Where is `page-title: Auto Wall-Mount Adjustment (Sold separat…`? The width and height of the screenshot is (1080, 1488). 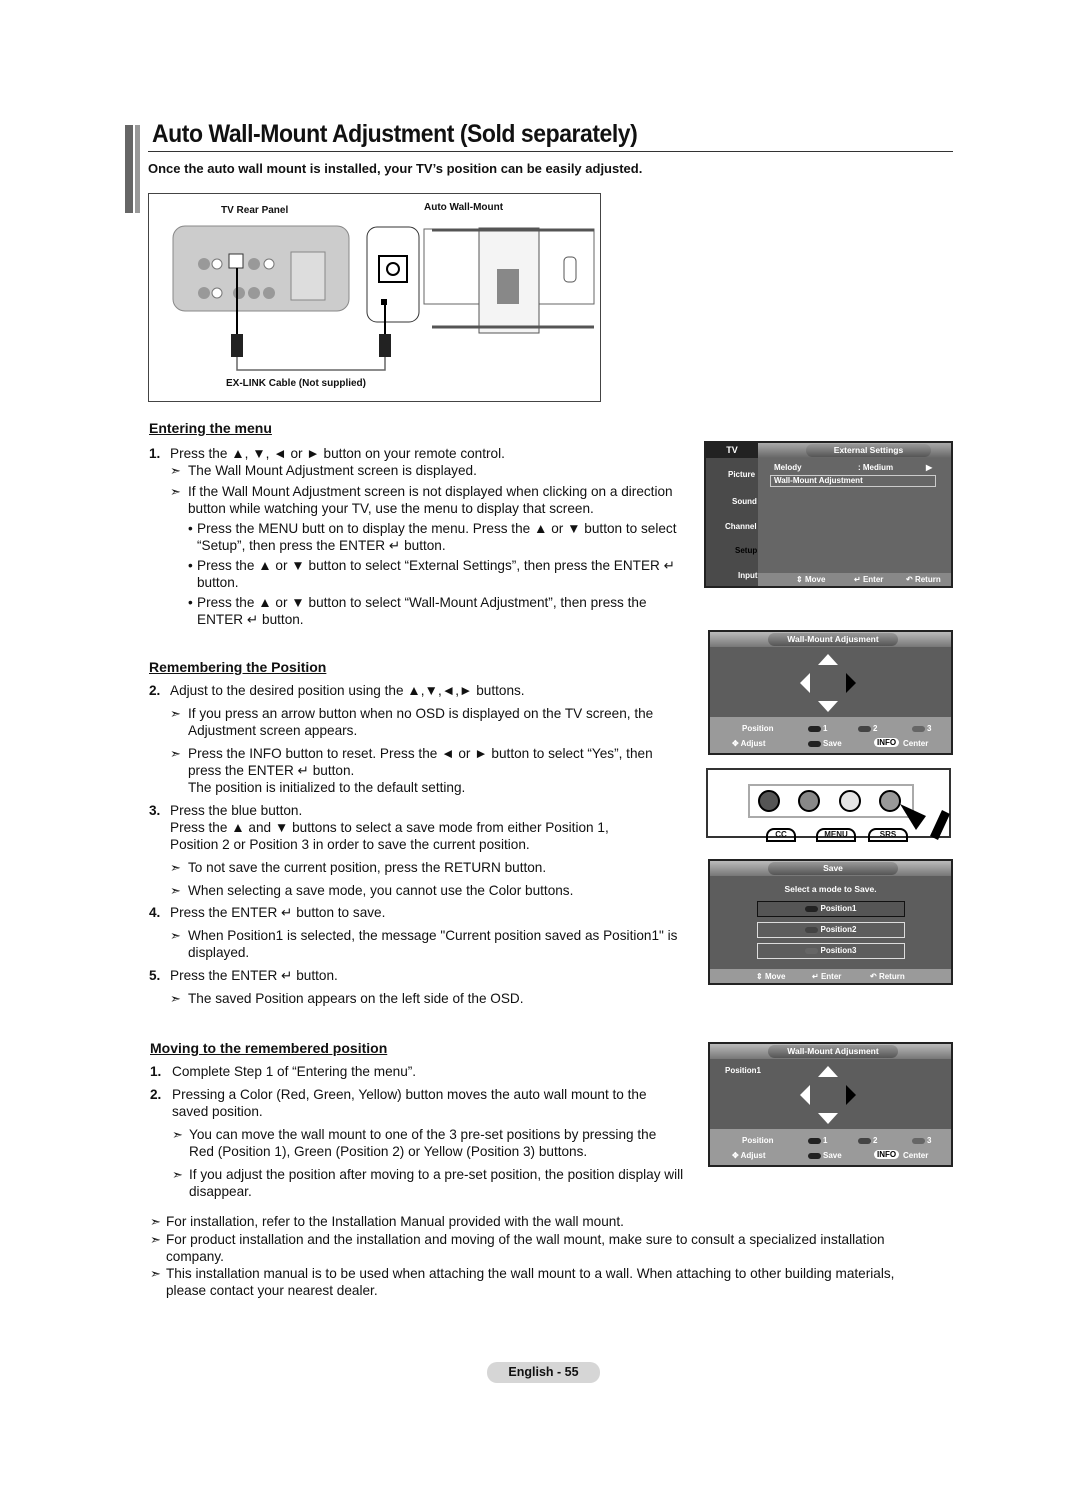
page-title: Auto Wall-Mount Adjustment (Sold separat… is located at coordinates (395, 134).